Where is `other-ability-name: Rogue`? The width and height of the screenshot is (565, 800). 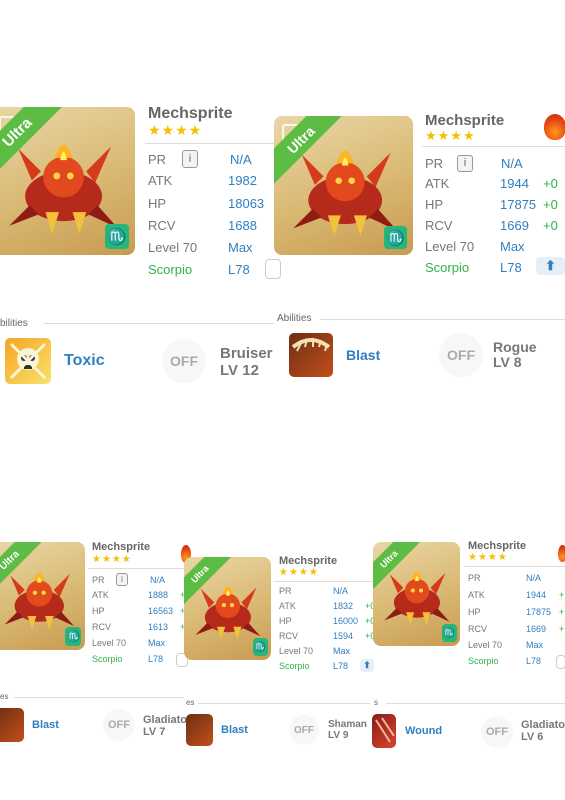
other-ability-name: Rogue is located at coordinates (515, 347).